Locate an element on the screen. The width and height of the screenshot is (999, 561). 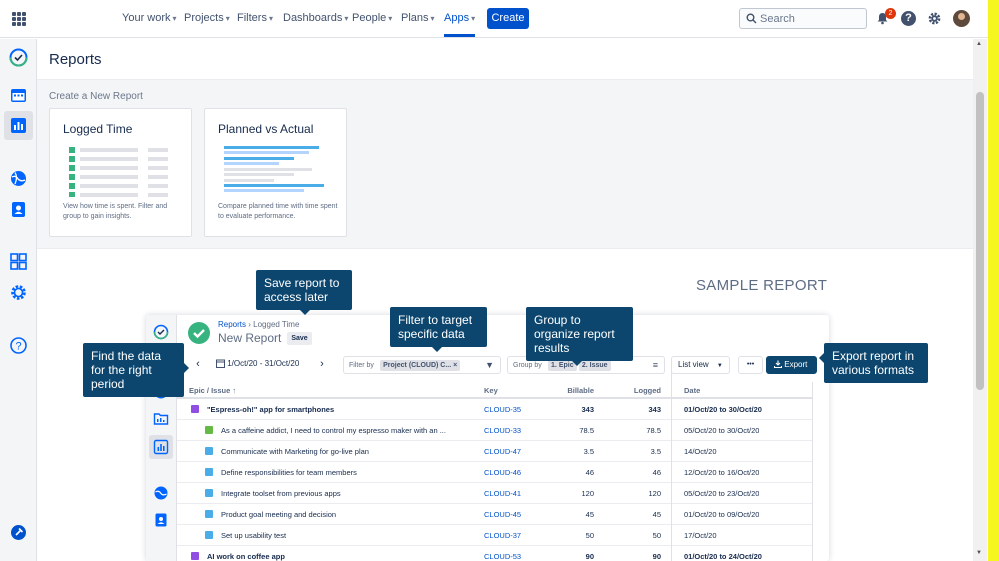
export-button: Export is located at coordinates (791, 365).